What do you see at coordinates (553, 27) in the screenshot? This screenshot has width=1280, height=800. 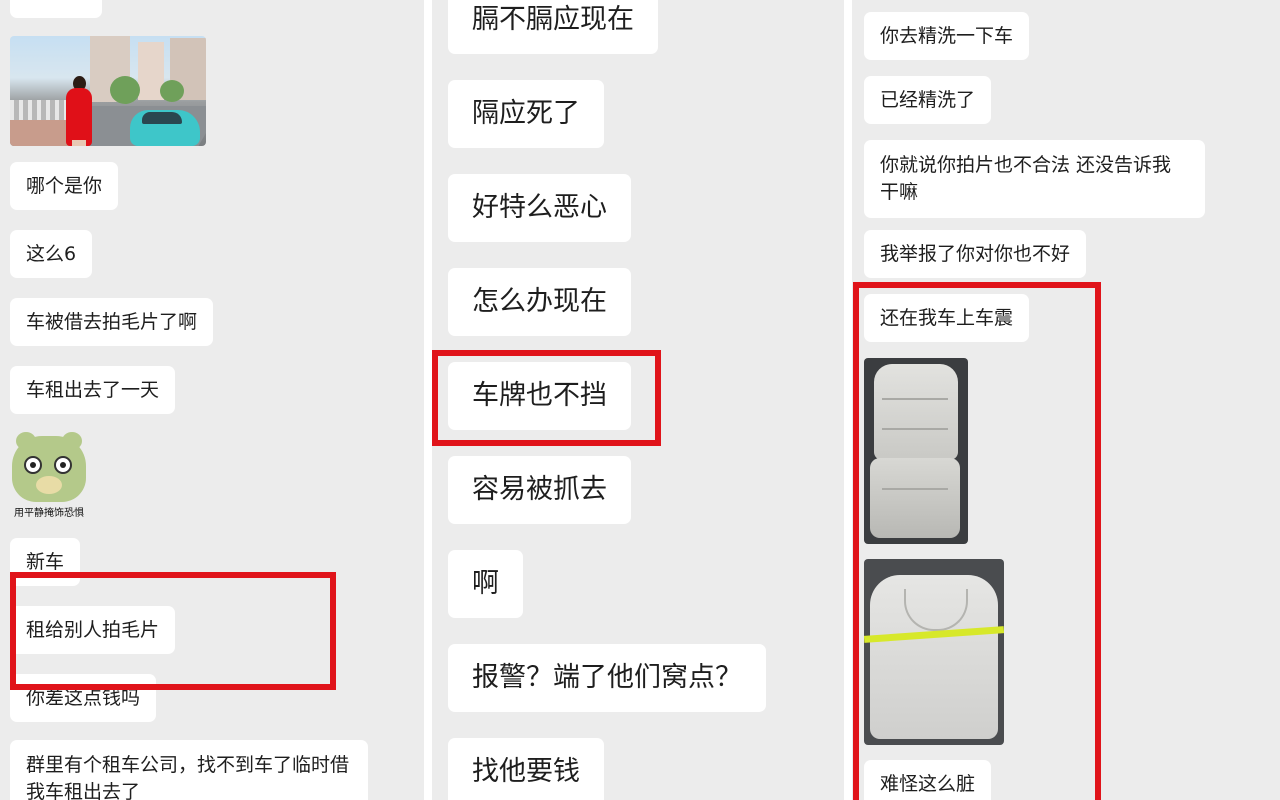 I see `message-bubble: 膈不膈应现在` at bounding box center [553, 27].